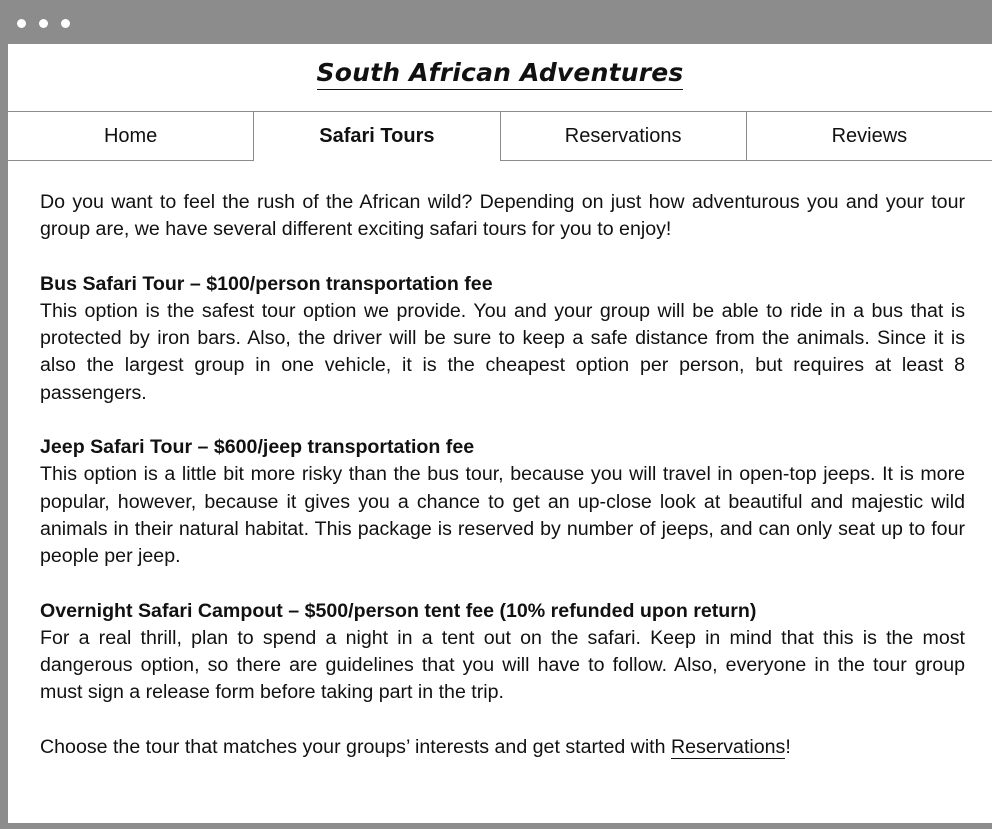 The width and height of the screenshot is (992, 829). What do you see at coordinates (623, 136) in the screenshot?
I see `tab-reservations: Reservations` at bounding box center [623, 136].